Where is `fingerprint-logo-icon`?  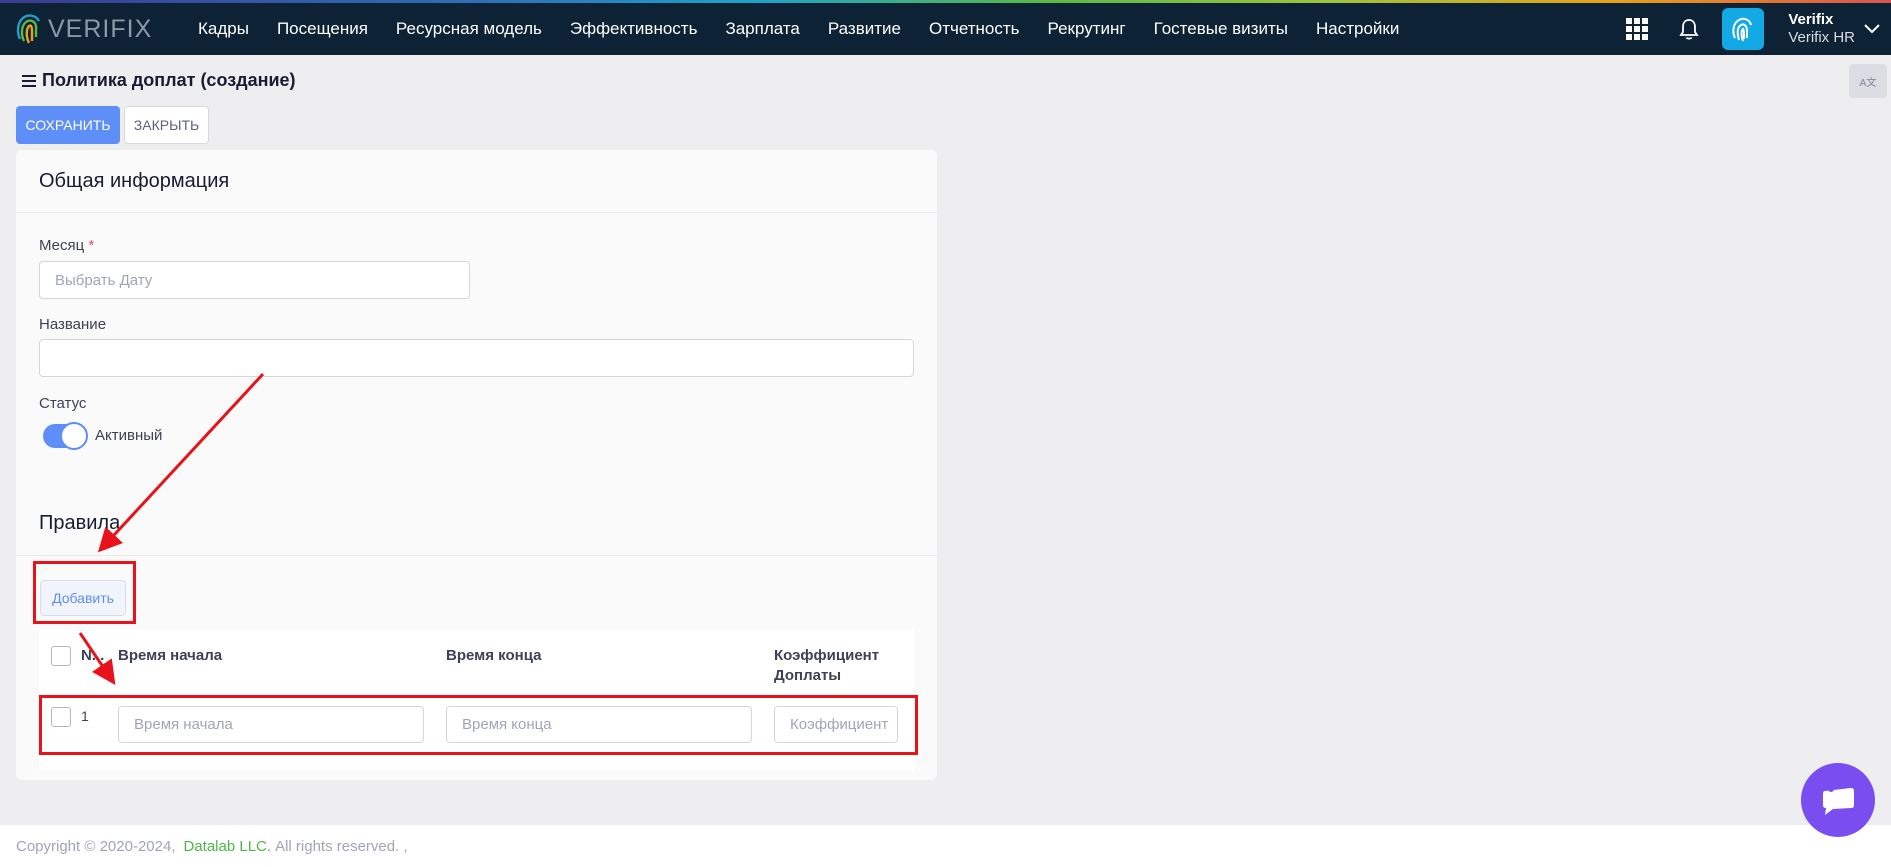
fingerprint-logo-icon is located at coordinates (28, 29).